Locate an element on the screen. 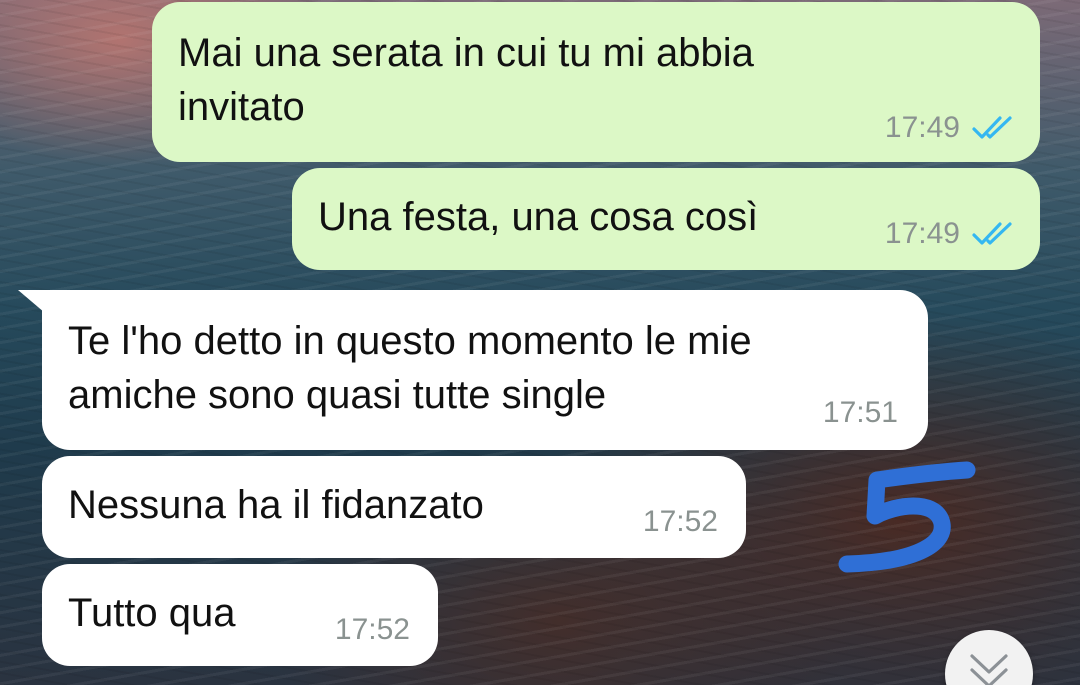 The image size is (1080, 685). message-bubble-incoming: Nessuna ha il fidanzato 17:52 is located at coordinates (394, 507).